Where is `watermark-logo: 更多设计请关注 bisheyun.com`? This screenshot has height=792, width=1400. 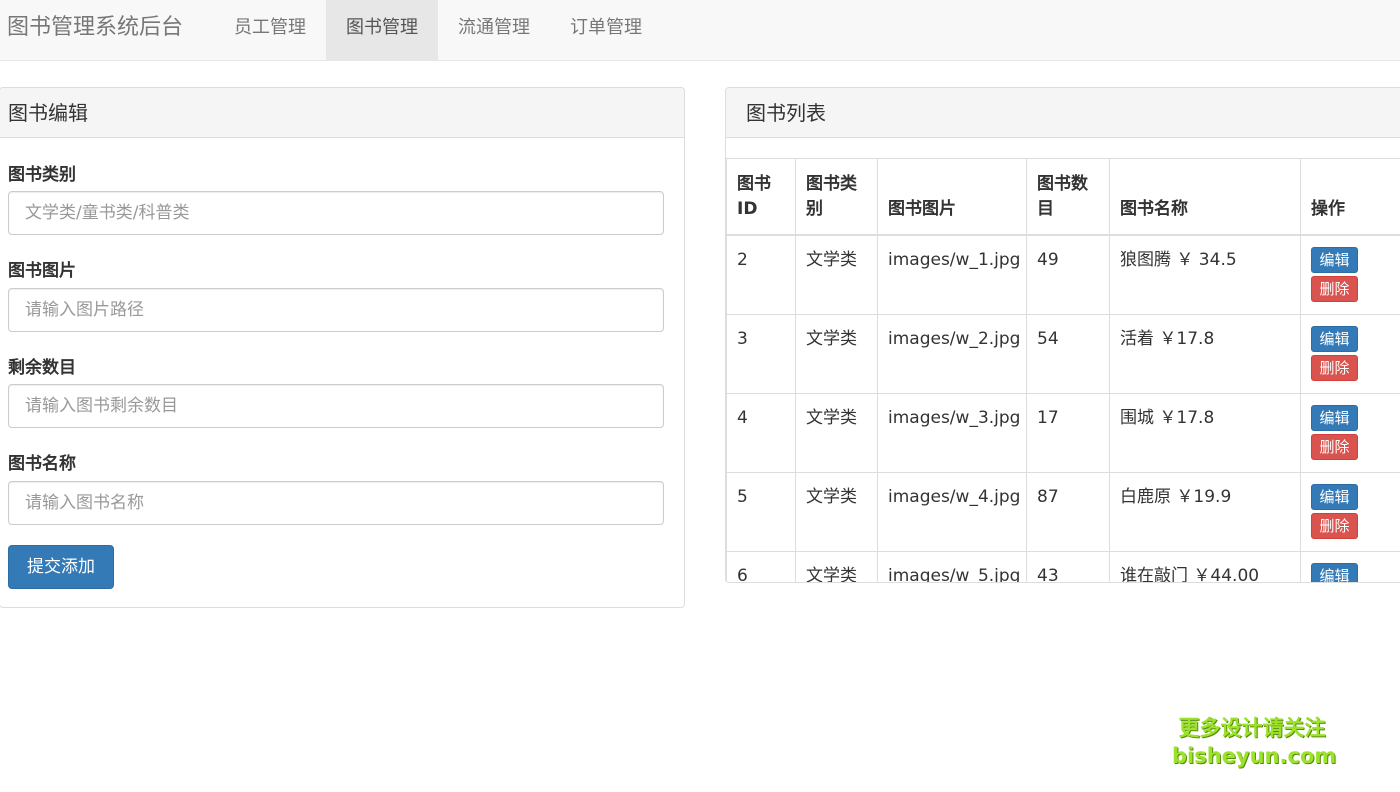 watermark-logo: 更多设计请关注 bisheyun.com is located at coordinates (1254, 742).